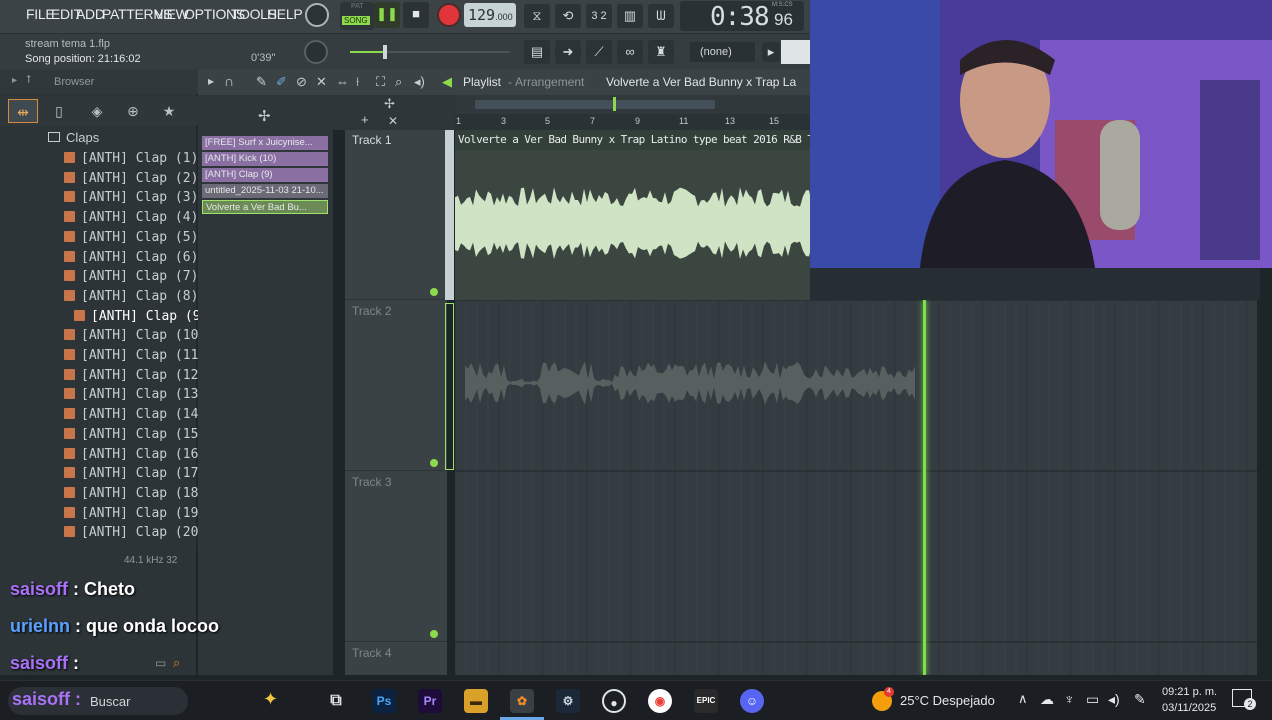 Image resolution: width=1272 pixels, height=720 pixels. Describe the element at coordinates (342, 81) in the screenshot. I see `slip-icon: ⇔` at that location.